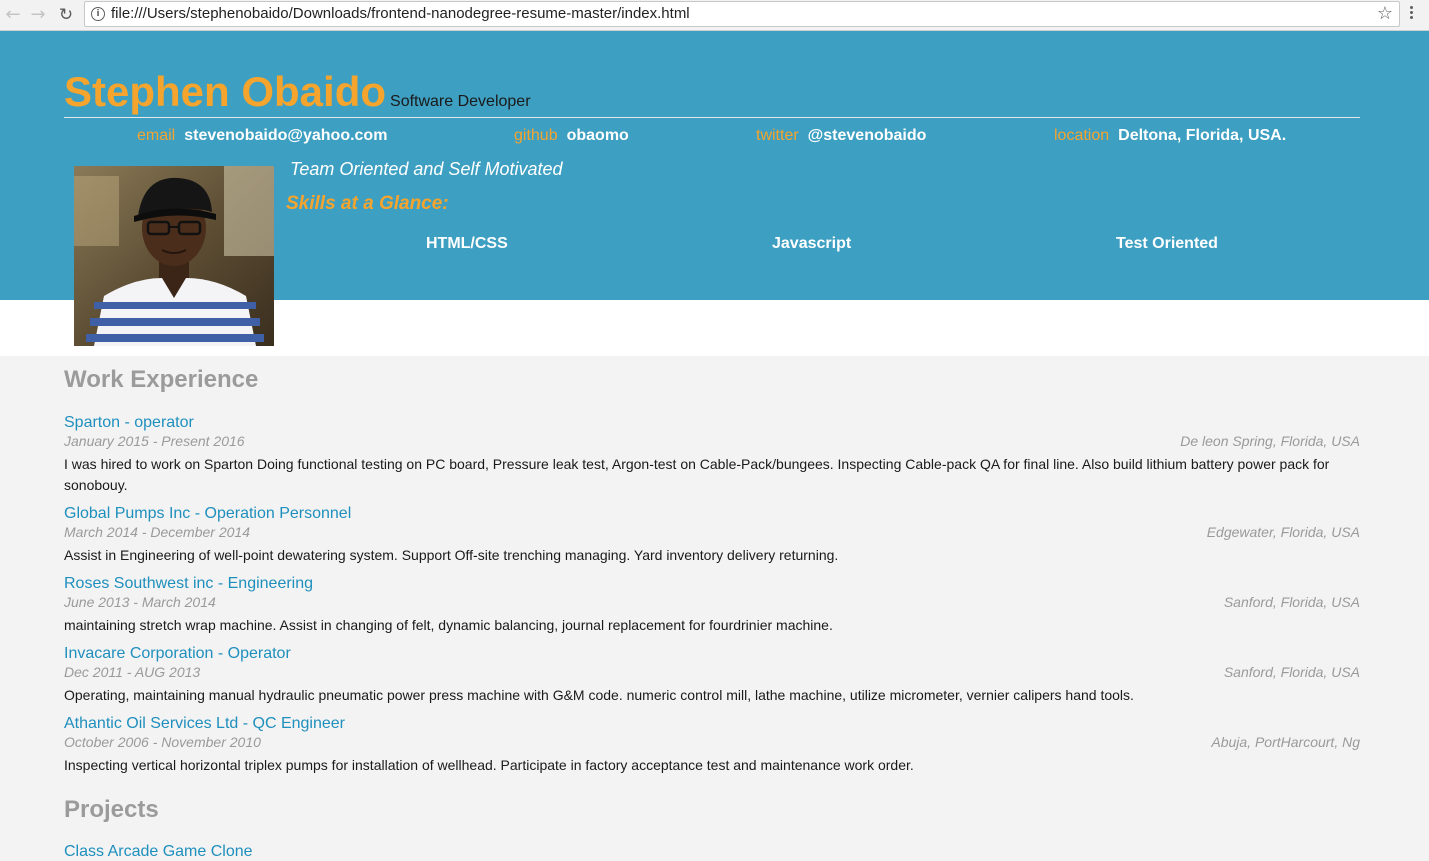 This screenshot has width=1429, height=861. What do you see at coordinates (1270, 441) in the screenshot?
I see `job-location: De leon Spring, Florida, USA` at bounding box center [1270, 441].